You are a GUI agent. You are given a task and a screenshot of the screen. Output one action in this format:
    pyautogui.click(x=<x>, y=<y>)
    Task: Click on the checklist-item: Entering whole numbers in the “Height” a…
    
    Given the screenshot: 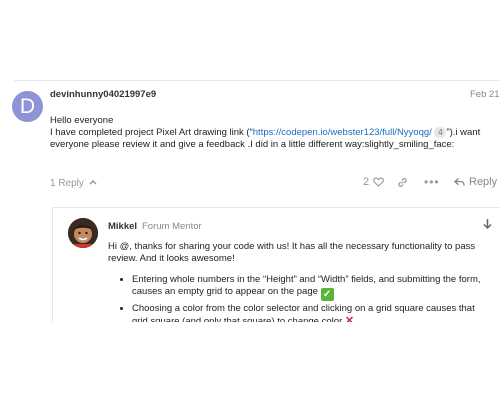 What is the action you would take?
    pyautogui.click(x=310, y=287)
    